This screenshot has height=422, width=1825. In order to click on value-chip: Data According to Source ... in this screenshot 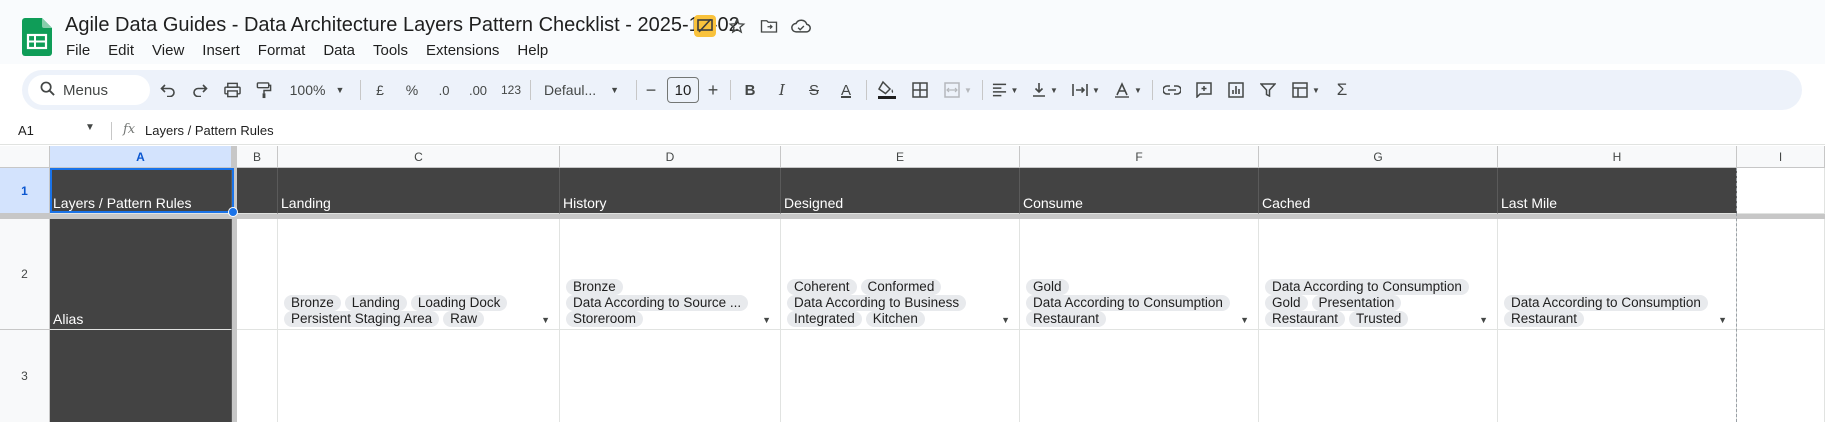, I will do `click(657, 303)`.